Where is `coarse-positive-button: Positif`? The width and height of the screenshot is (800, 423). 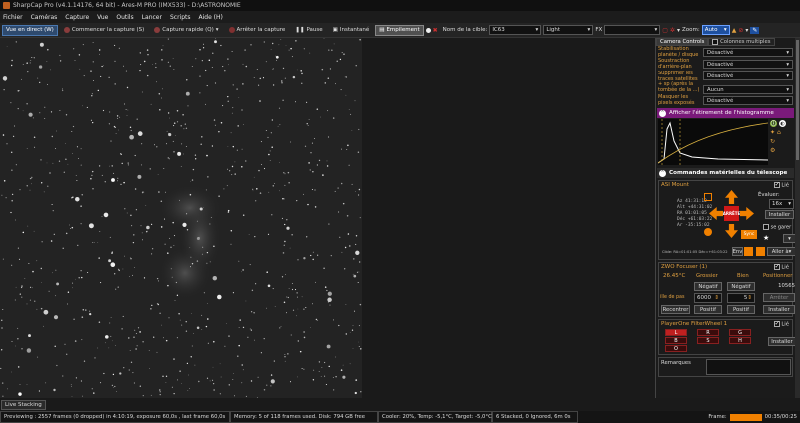
coarse-positive-button: Positif is located at coordinates (708, 309).